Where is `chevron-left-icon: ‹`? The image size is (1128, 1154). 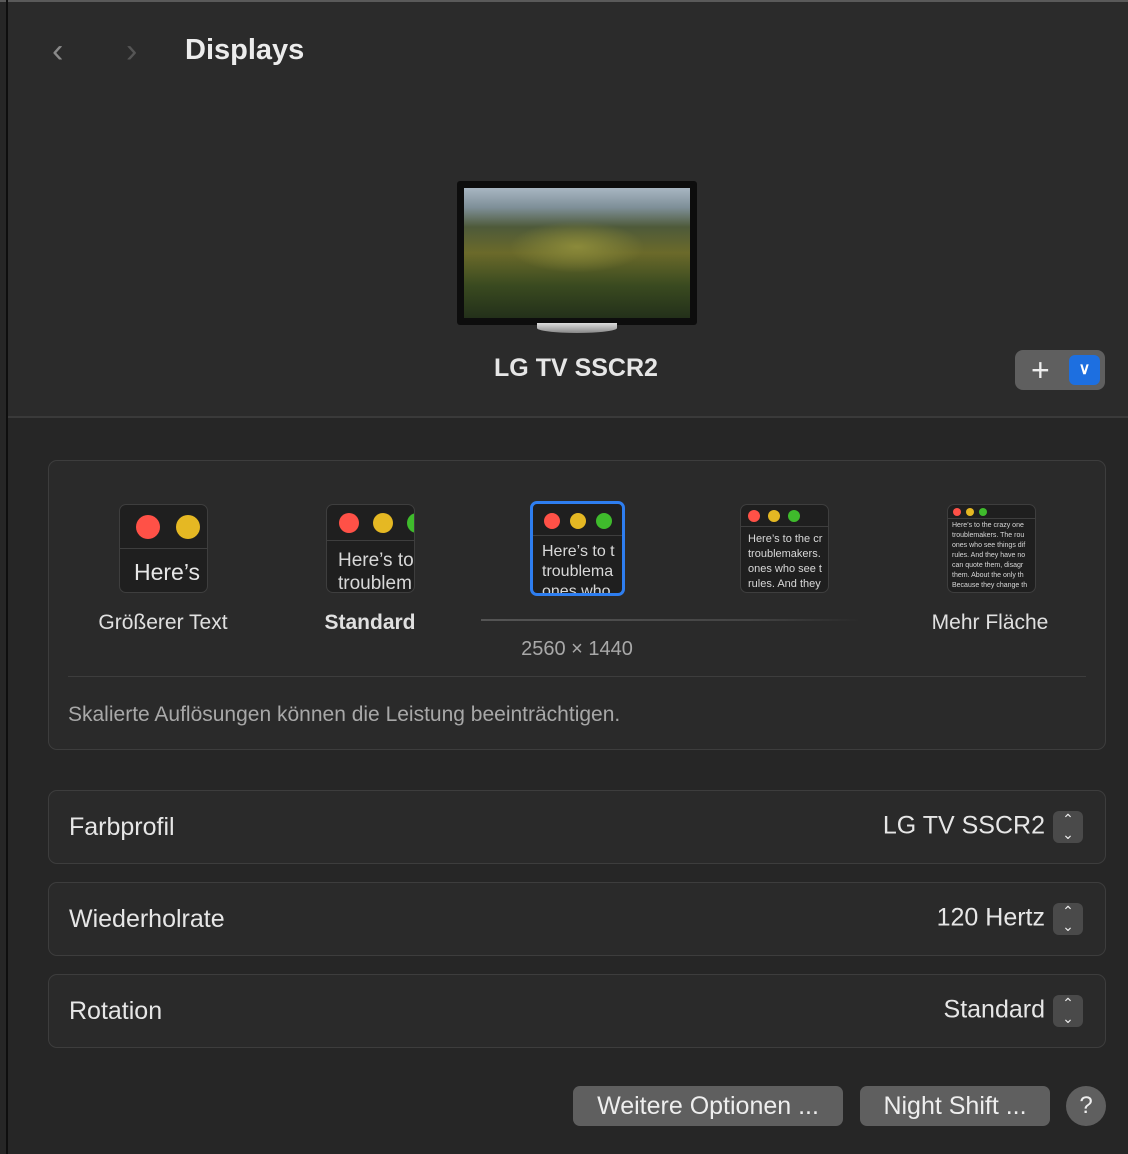
chevron-left-icon: ‹ is located at coordinates (58, 51).